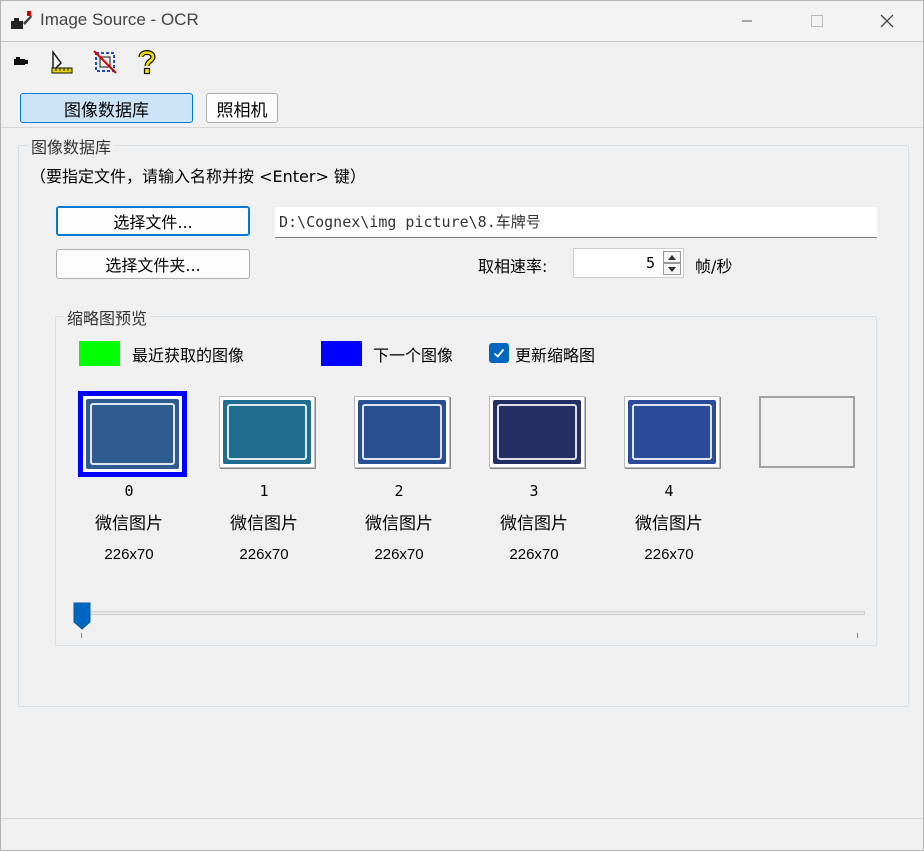 Image resolution: width=924 pixels, height=851 pixels. I want to click on minimize-button, so click(747, 21).